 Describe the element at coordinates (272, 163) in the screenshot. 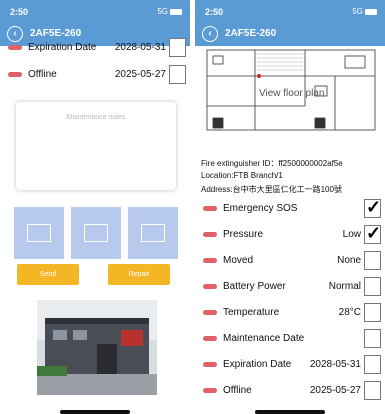

I see `extinguisher-id: Fire extinguisher ID：ff2500000002af5e` at that location.